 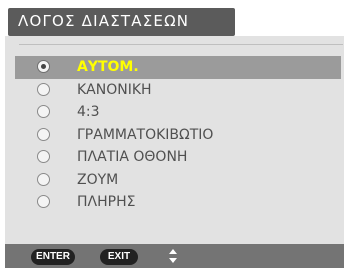 I want to click on panel-divider, so click(x=181, y=47).